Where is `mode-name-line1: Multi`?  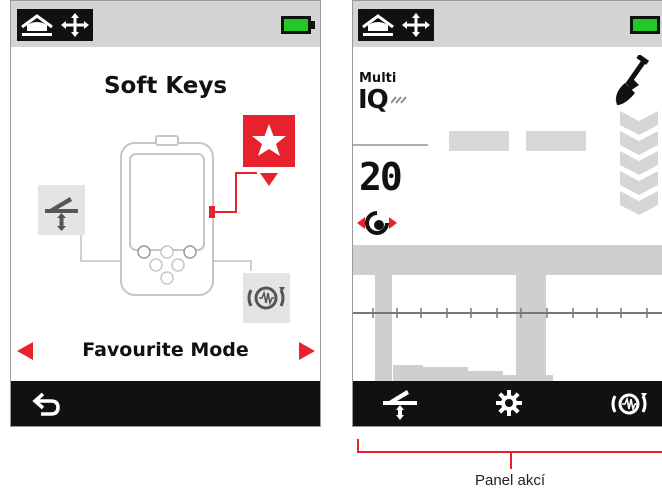
mode-name-line1: Multi is located at coordinates (378, 78).